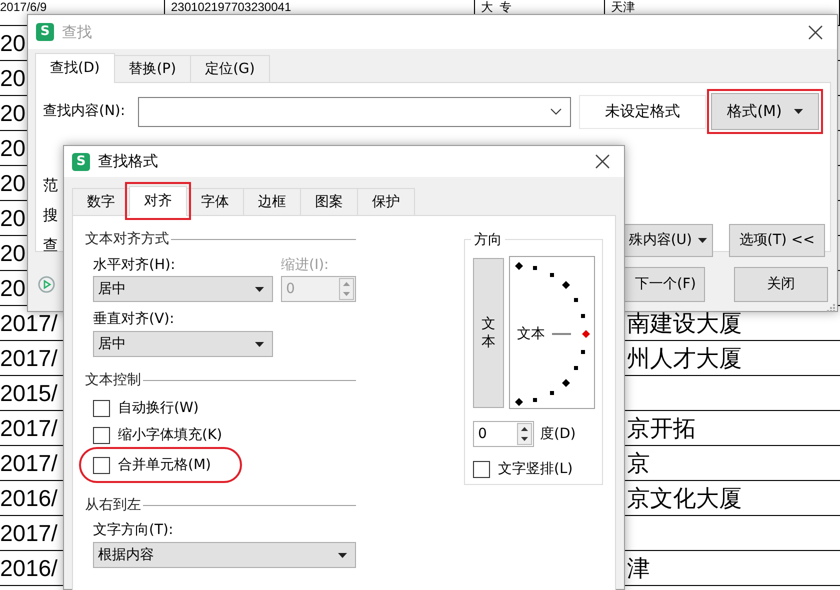 The image size is (840, 590). I want to click on window-title: 查找, so click(77, 32).